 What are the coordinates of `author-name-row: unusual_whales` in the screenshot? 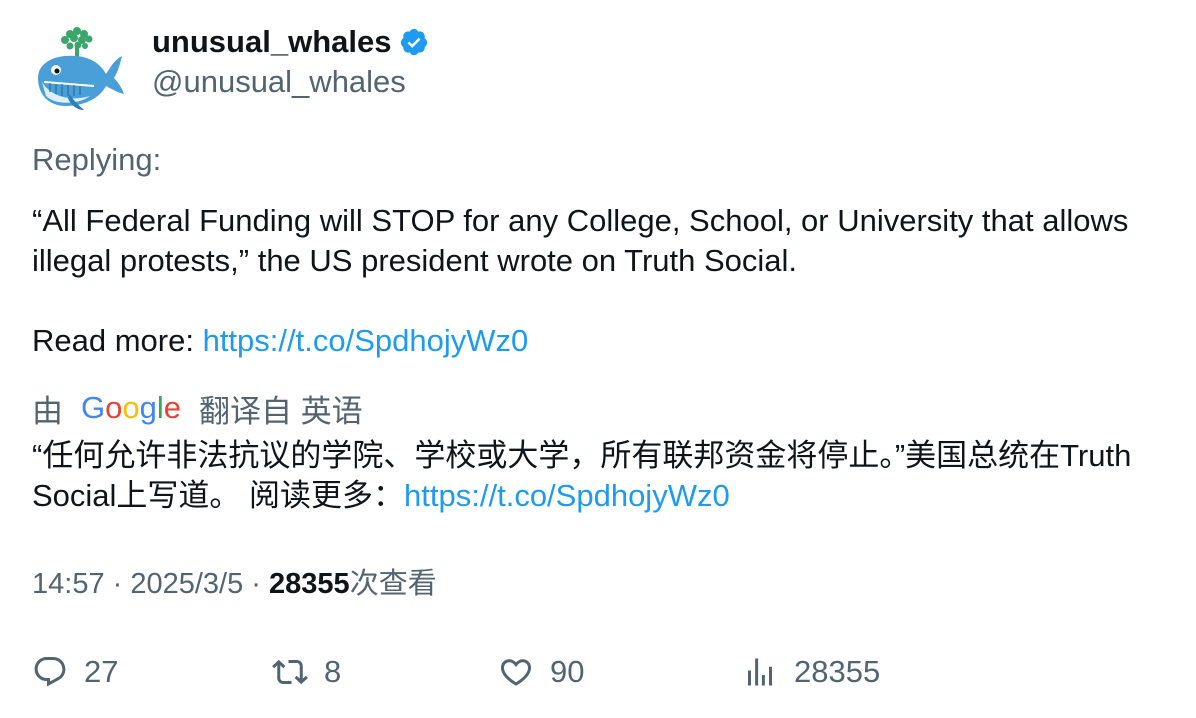 It's located at (290, 42).